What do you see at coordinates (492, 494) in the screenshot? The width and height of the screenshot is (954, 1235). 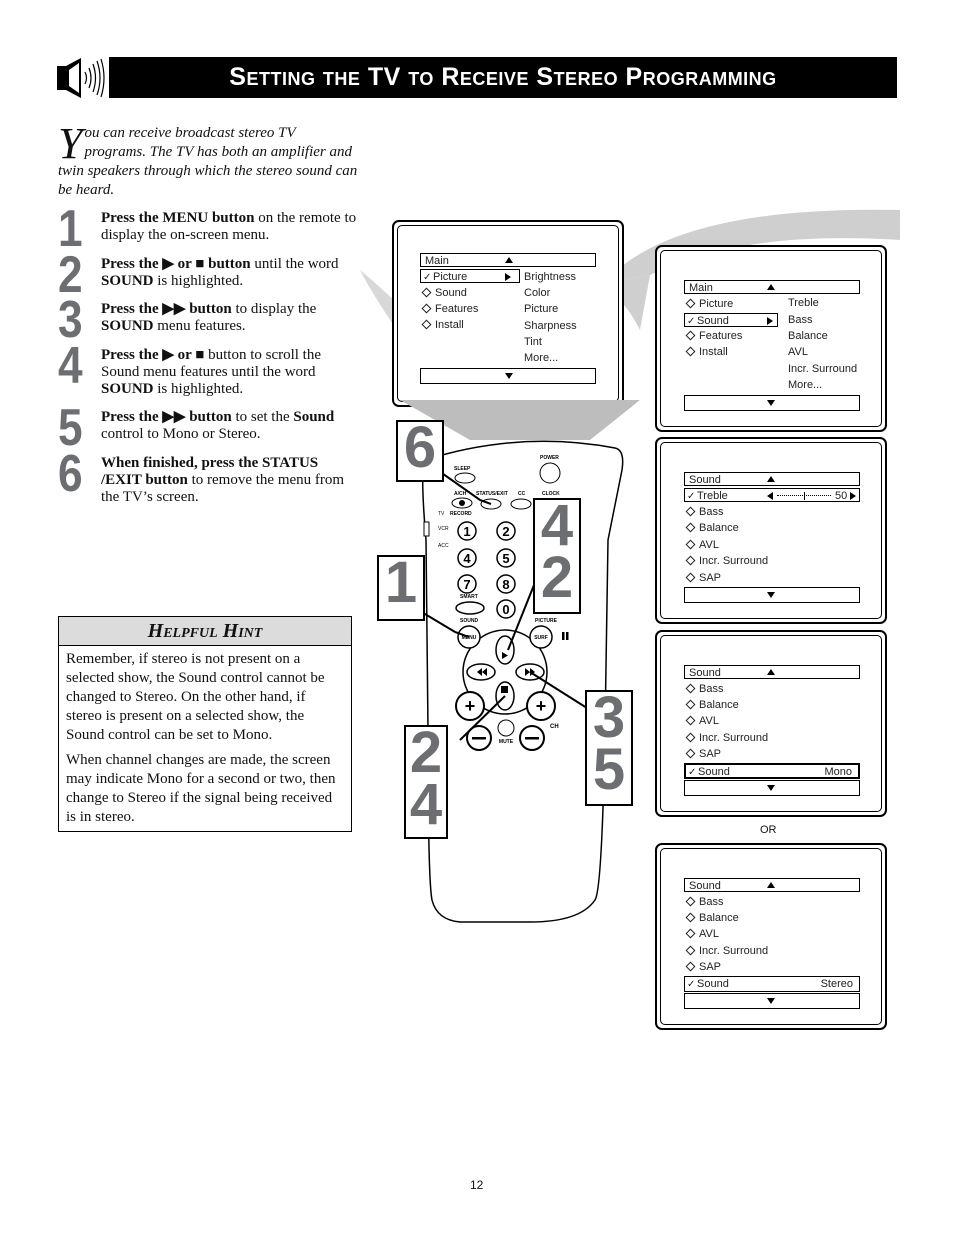 I see `status-exit-label: STATUS/EXIT` at bounding box center [492, 494].